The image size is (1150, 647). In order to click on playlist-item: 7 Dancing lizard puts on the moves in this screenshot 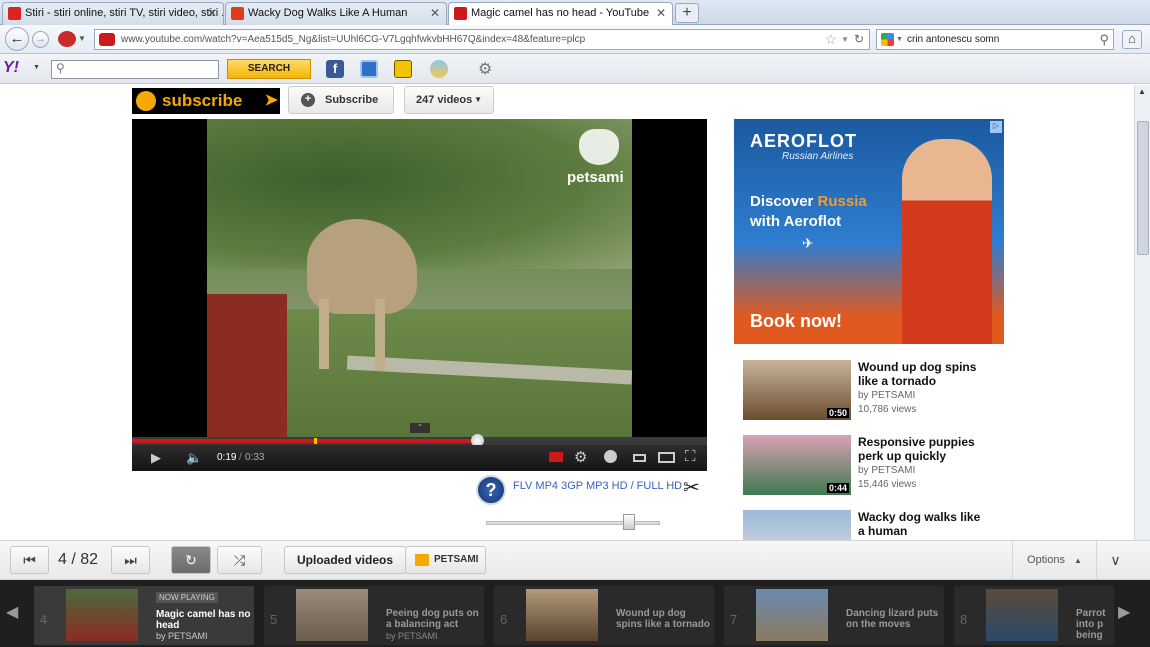, I will do `click(834, 615)`.